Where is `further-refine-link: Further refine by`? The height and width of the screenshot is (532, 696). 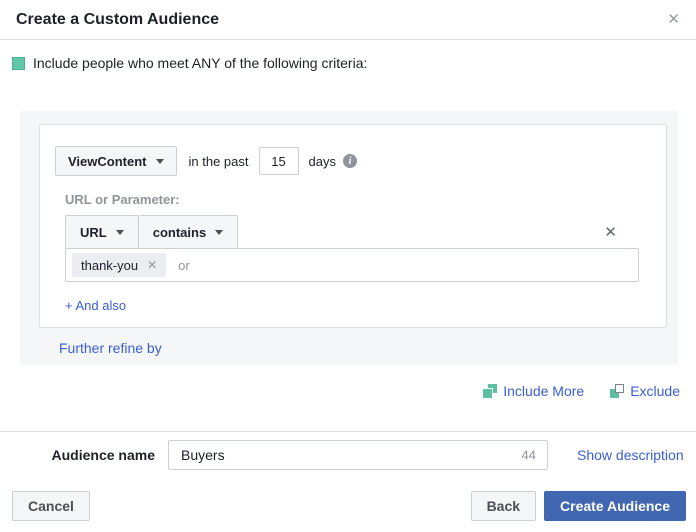
further-refine-link: Further refine by is located at coordinates (110, 348).